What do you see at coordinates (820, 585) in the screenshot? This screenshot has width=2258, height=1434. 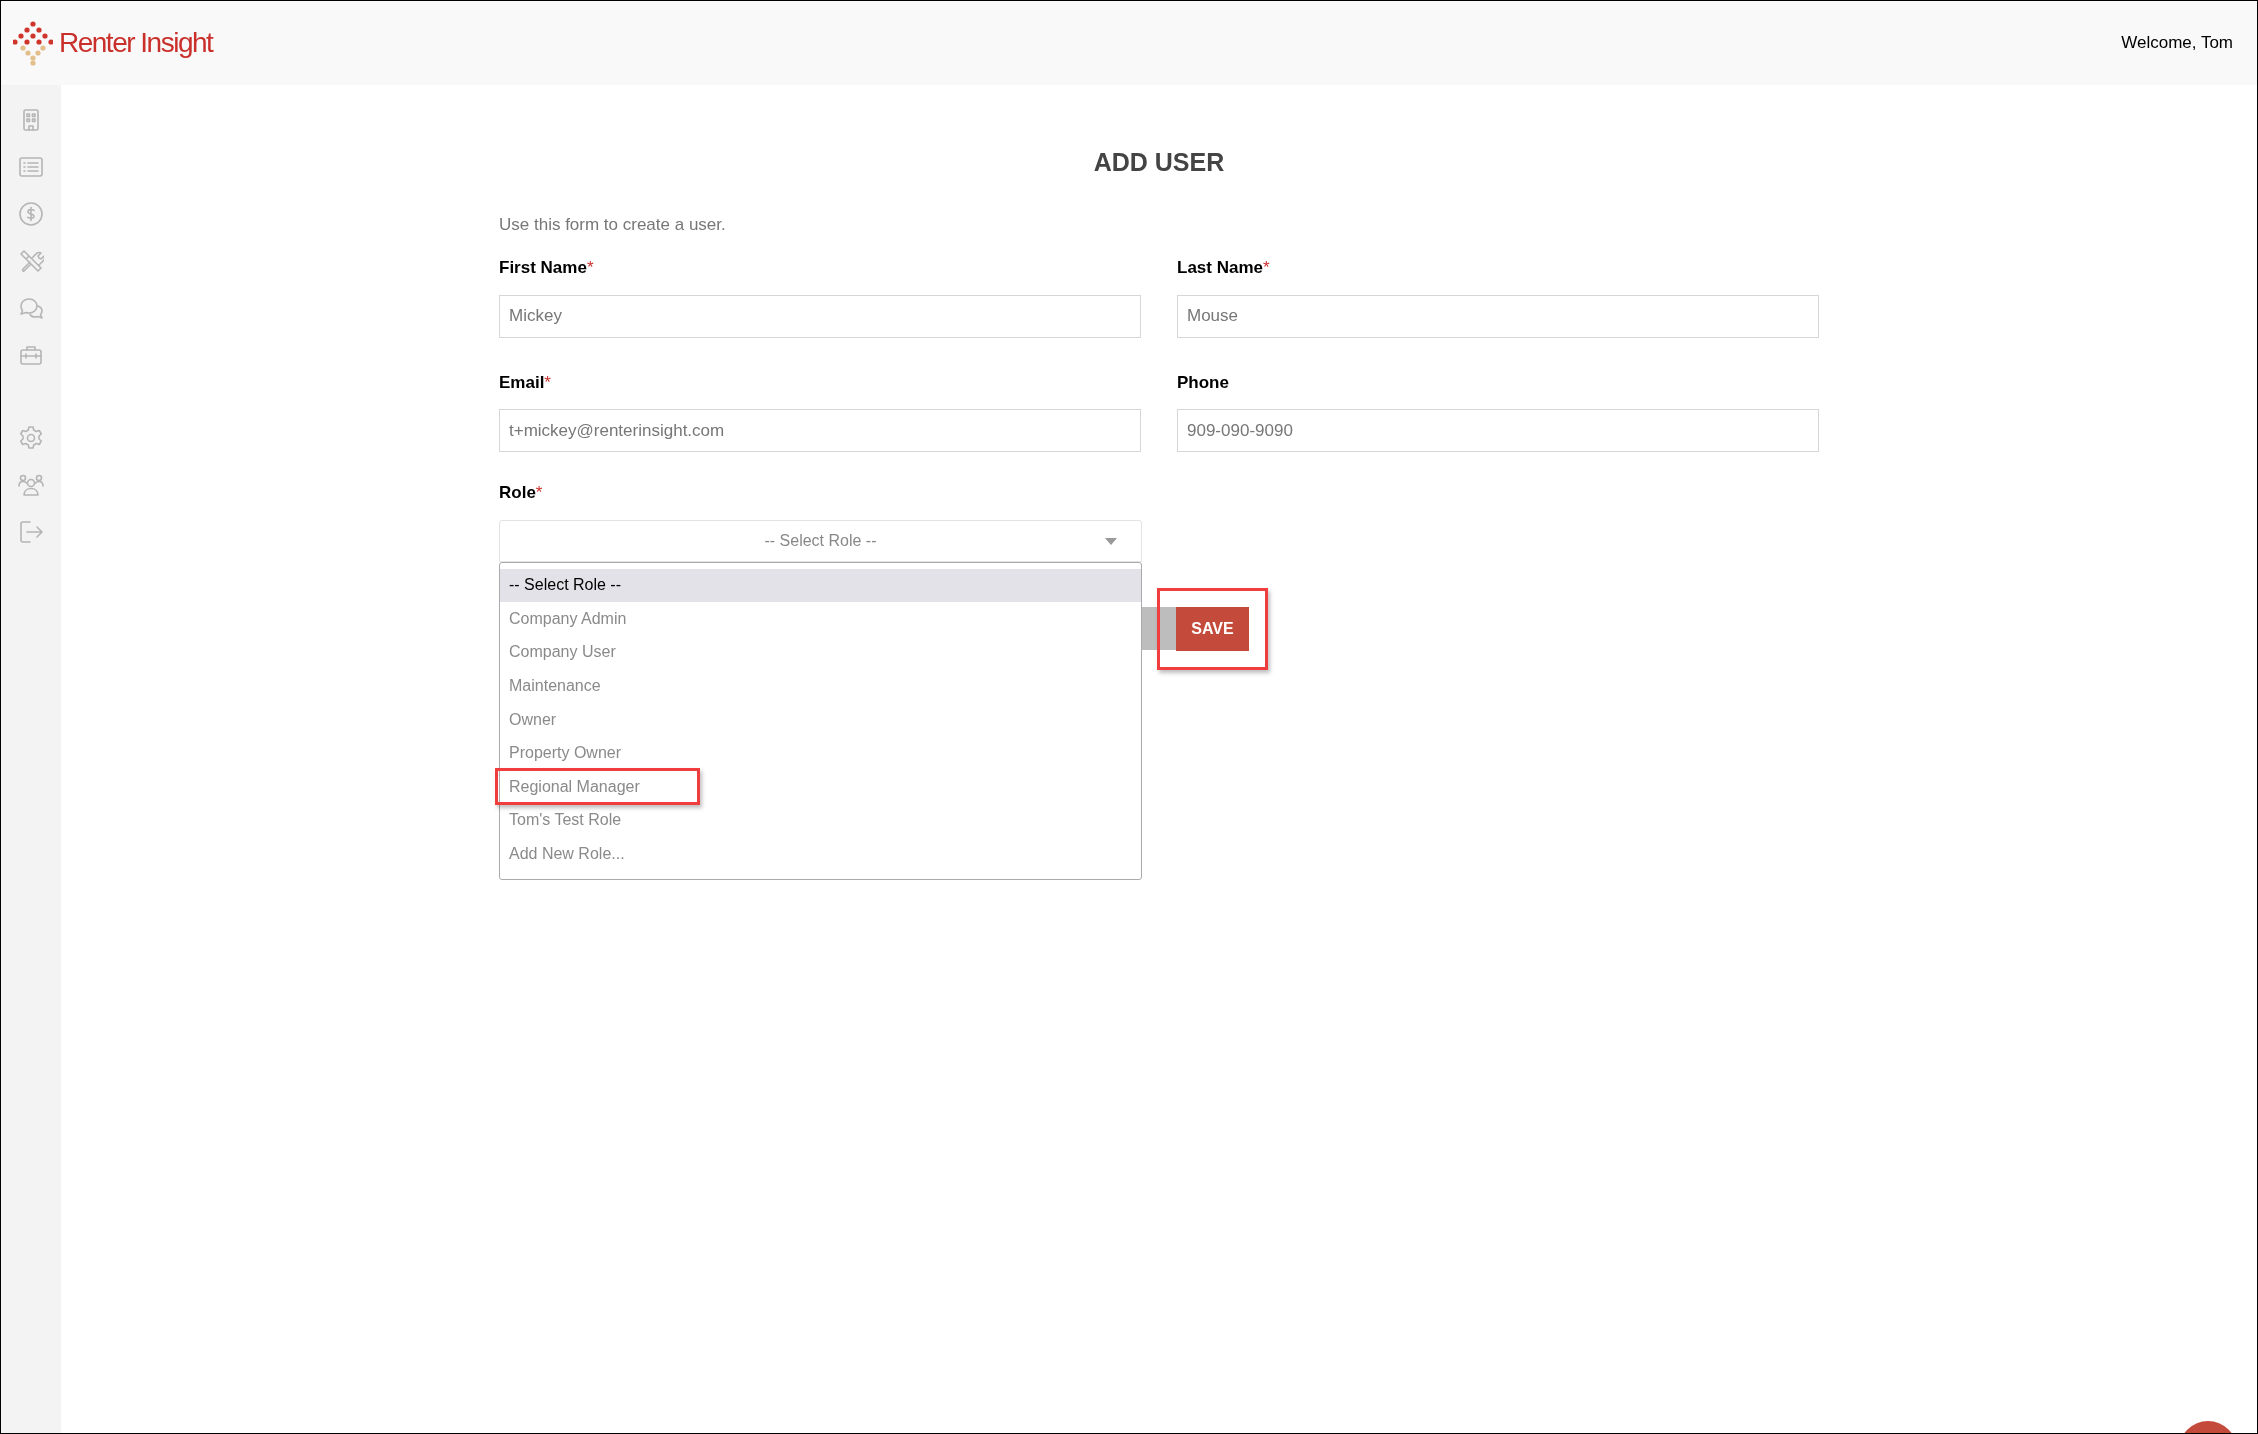 I see `dropdown-option: -- Select Role --` at bounding box center [820, 585].